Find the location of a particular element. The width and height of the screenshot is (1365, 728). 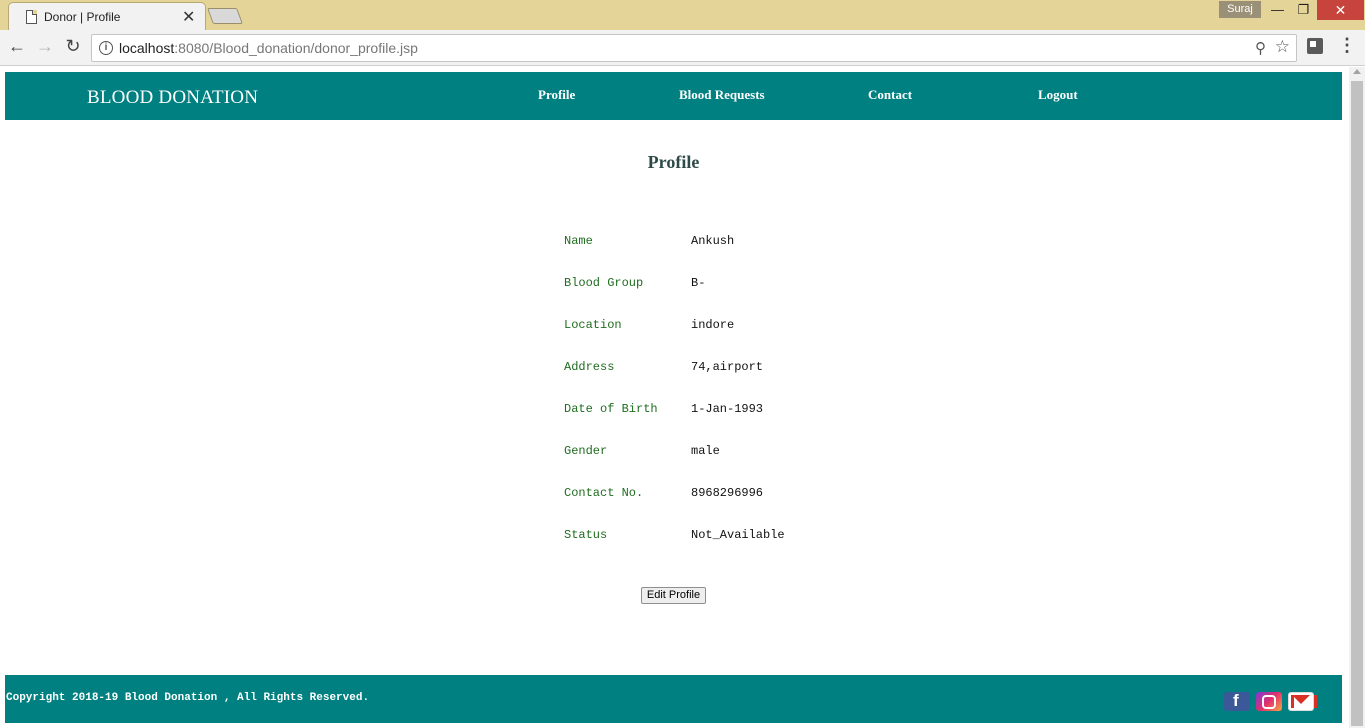

menu-icon: ⋮ is located at coordinates (1347, 45).